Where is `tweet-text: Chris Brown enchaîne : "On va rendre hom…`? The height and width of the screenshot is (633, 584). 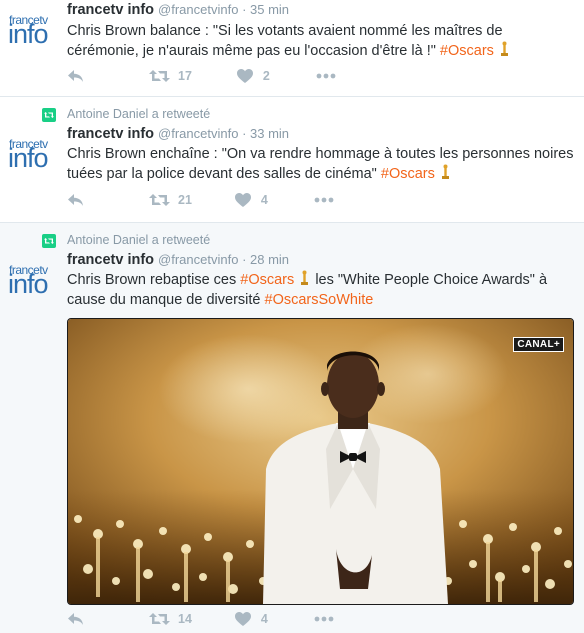 tweet-text: Chris Brown enchaîne : "On va rendre hom… is located at coordinates (320, 164).